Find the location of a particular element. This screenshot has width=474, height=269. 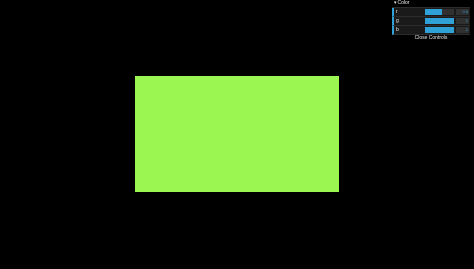

slider-fill-b is located at coordinates (439, 30).